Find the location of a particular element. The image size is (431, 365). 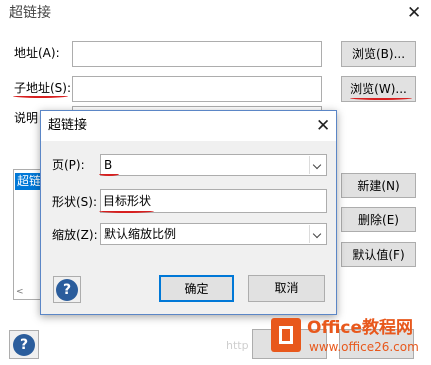

inner-help-button: ? is located at coordinates (67, 289).